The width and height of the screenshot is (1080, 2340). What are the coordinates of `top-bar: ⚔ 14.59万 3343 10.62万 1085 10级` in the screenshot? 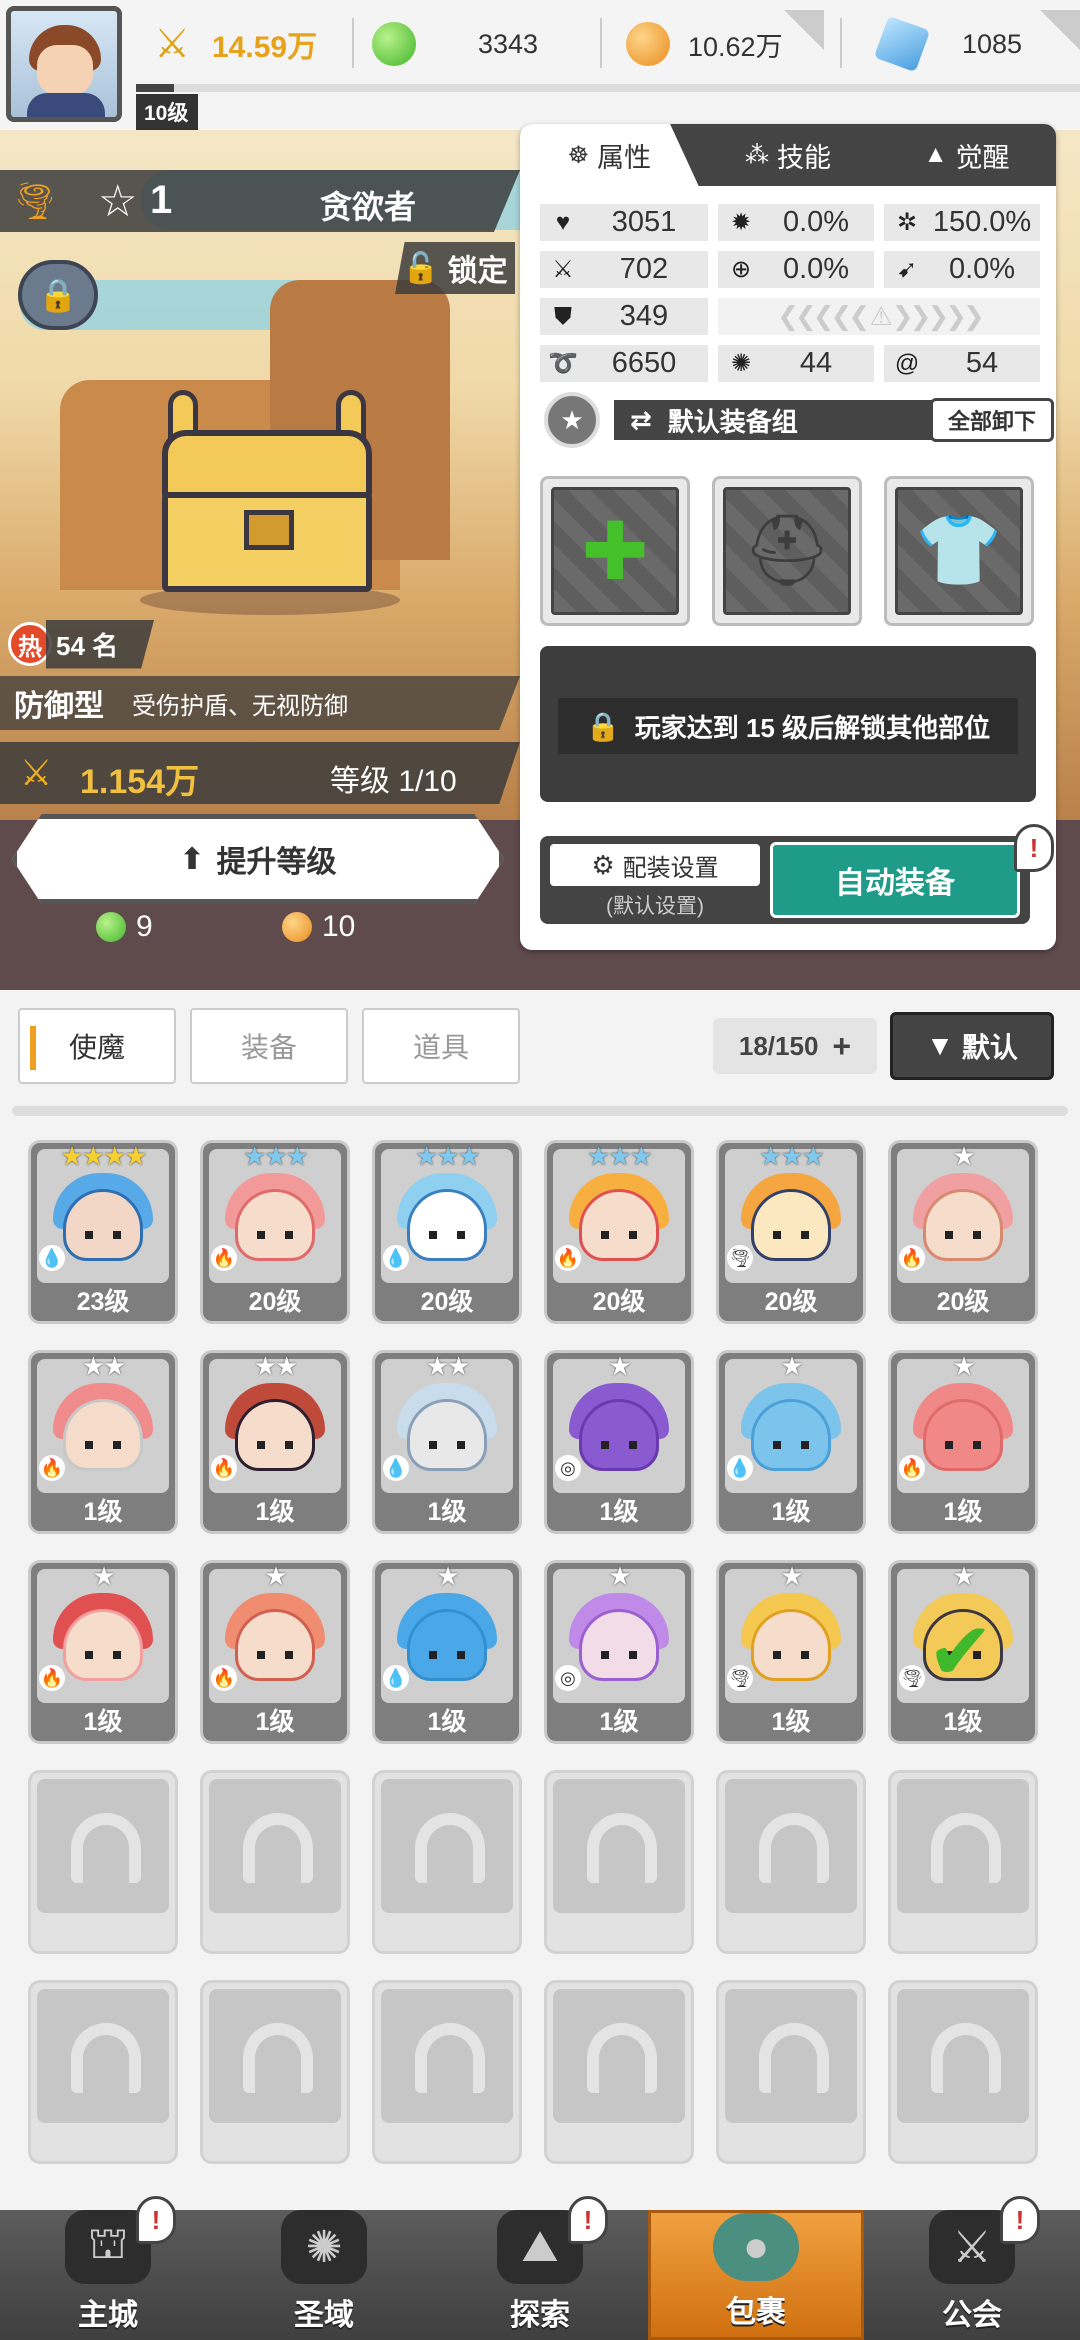 It's located at (540, 65).